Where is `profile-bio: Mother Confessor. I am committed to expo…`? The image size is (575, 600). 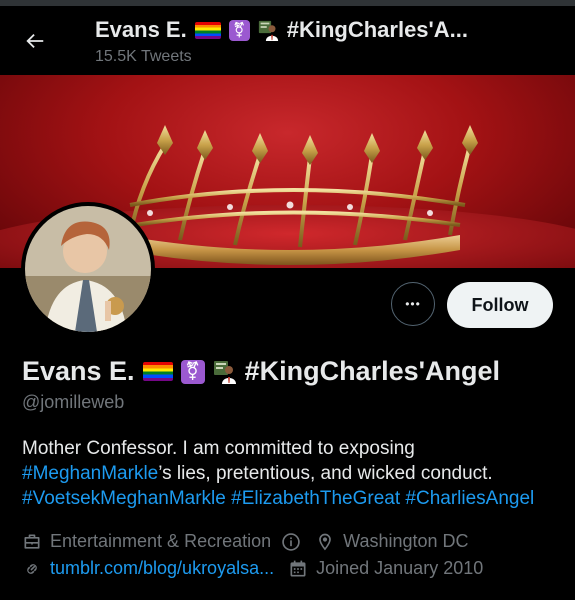 profile-bio: Mother Confessor. I am committed to expo… is located at coordinates (292, 473).